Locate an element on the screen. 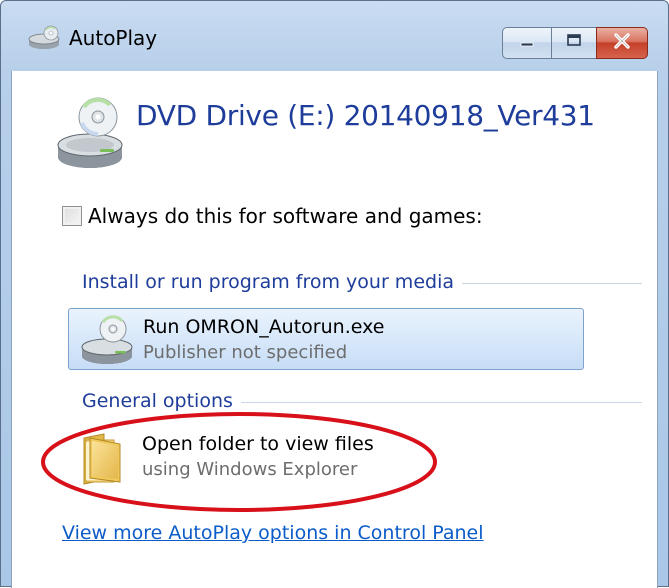  minimize-icon is located at coordinates (527, 43).